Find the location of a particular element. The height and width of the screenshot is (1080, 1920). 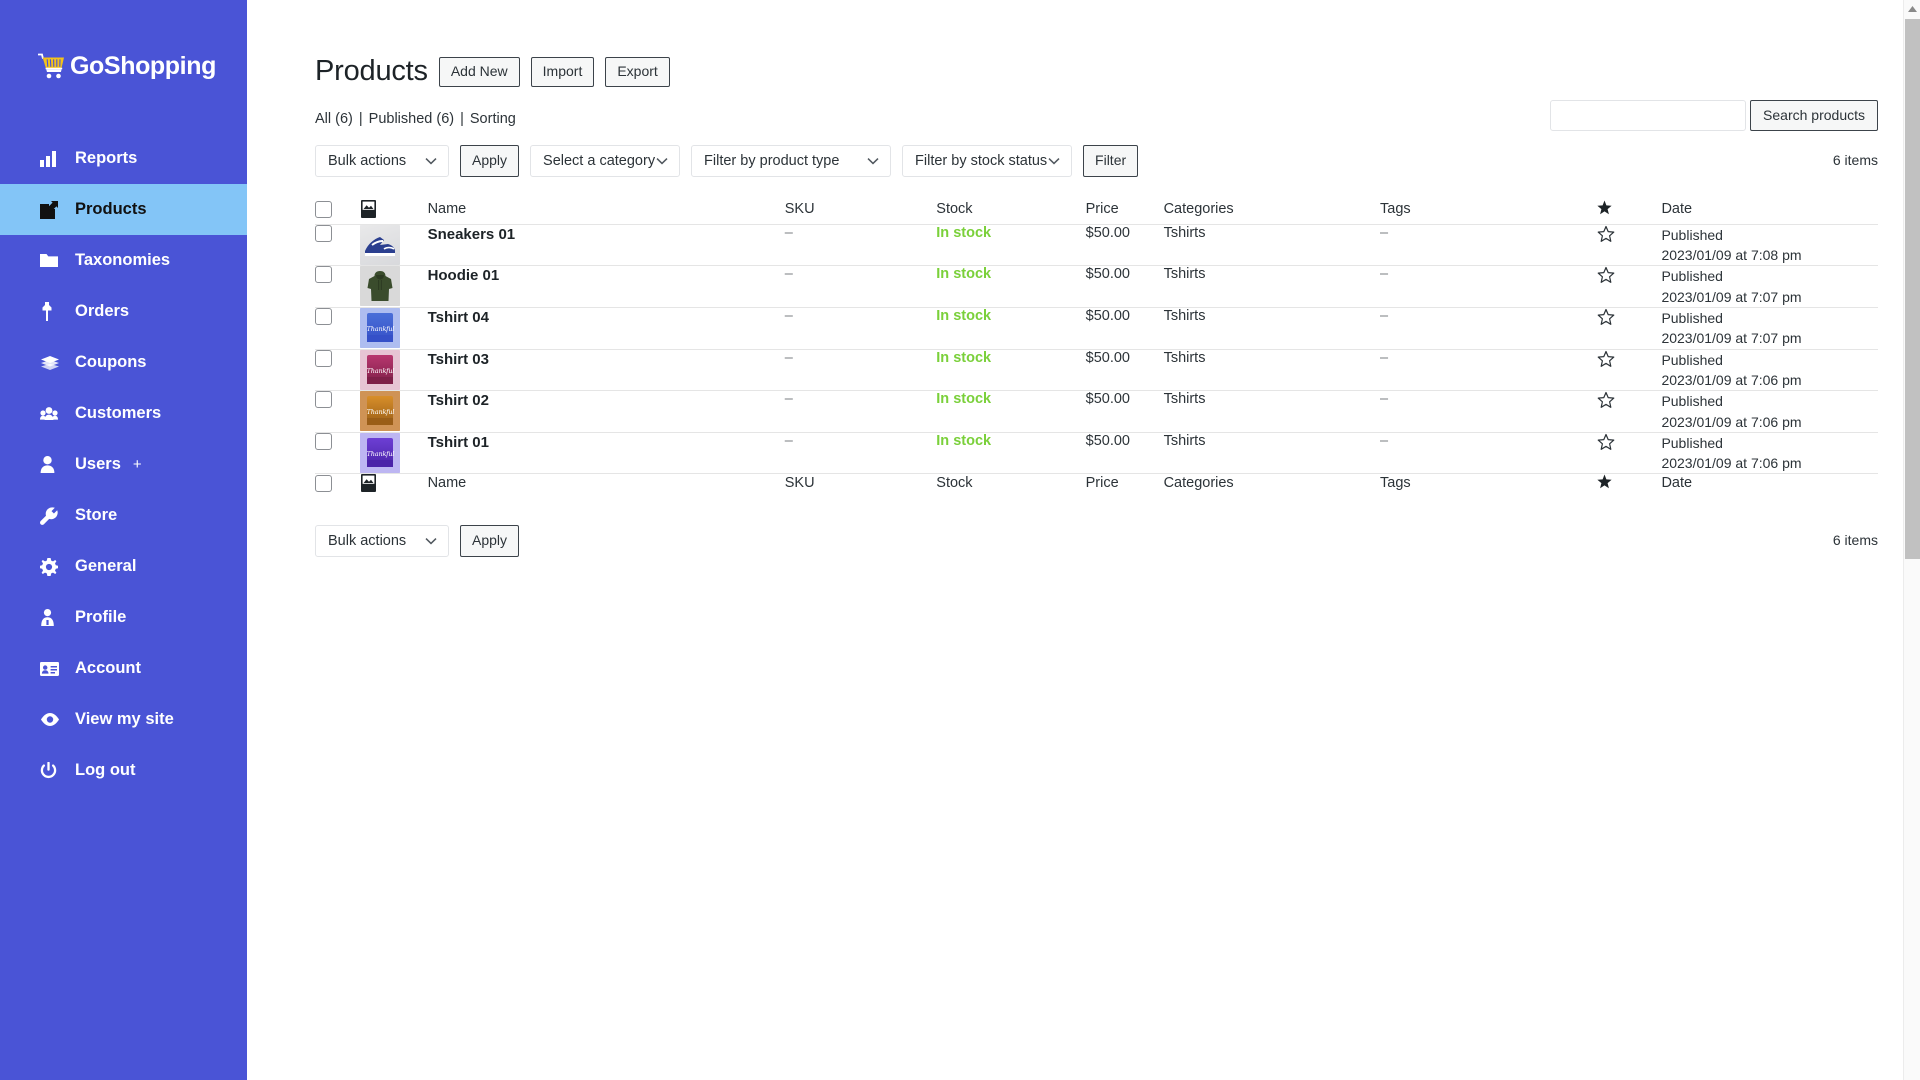

stock-status-filter-select: Filter by stock status is located at coordinates (987, 161).